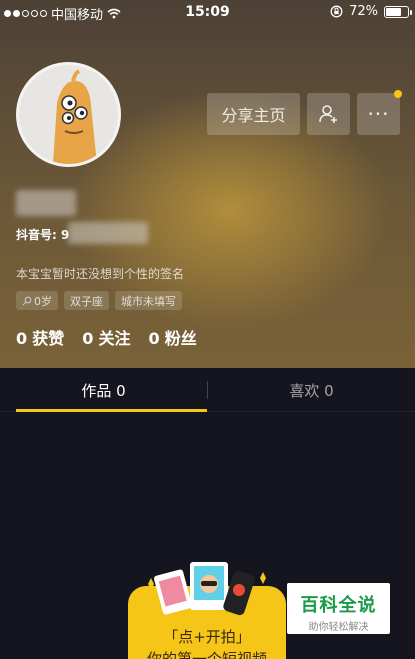 The height and width of the screenshot is (659, 415). I want to click on rotation-lock-icon, so click(336, 11).